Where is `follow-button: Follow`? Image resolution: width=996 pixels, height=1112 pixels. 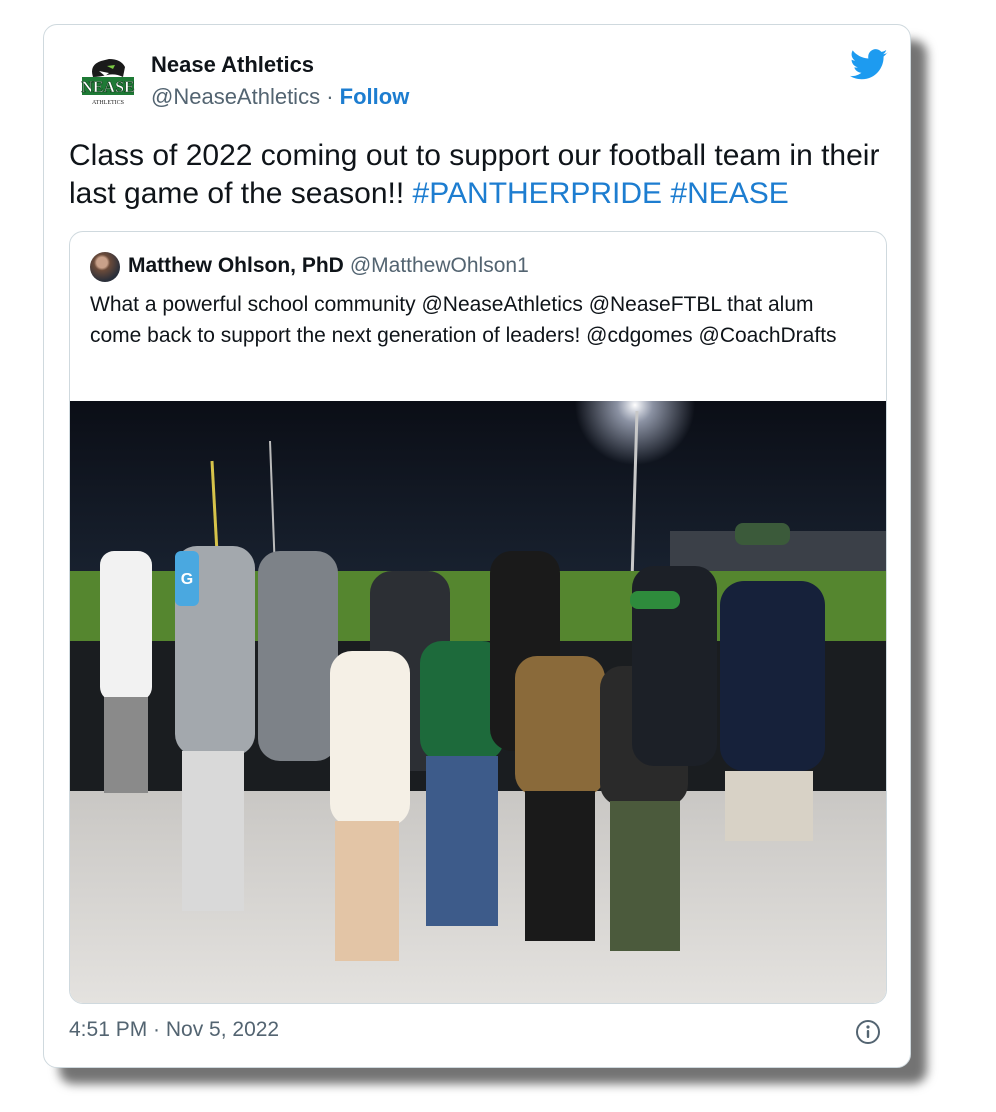 follow-button: Follow is located at coordinates (375, 96).